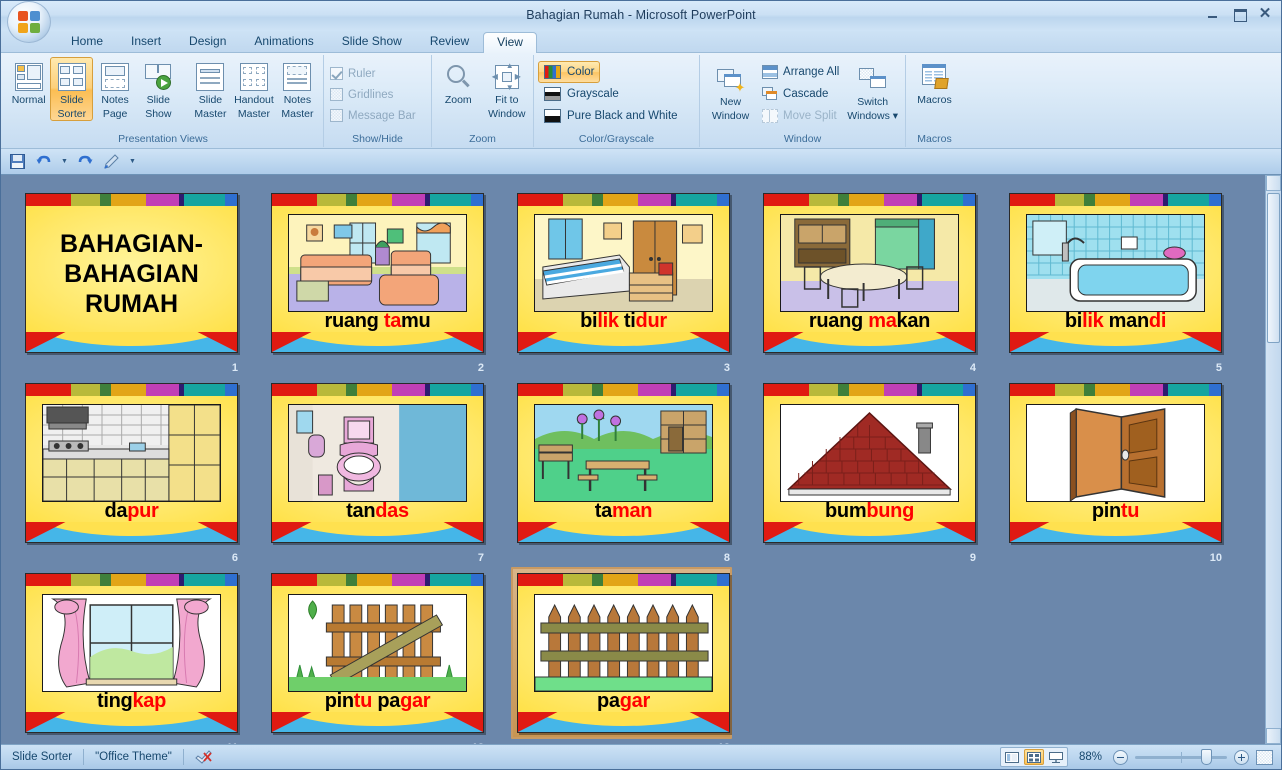  What do you see at coordinates (458, 82) in the screenshot?
I see `zoom-button: Zoom` at bounding box center [458, 82].